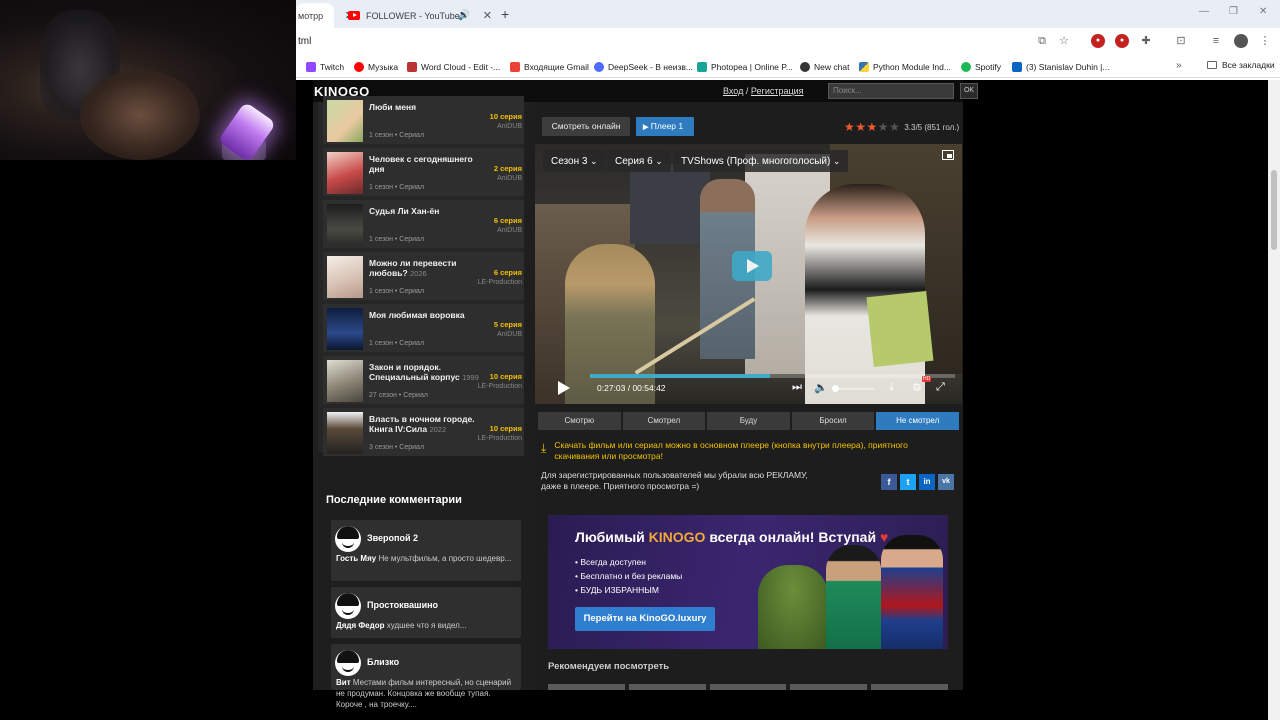 This screenshot has height=720, width=1280. Describe the element at coordinates (821, 387) in the screenshot. I see `volume-icon: 🔈` at that location.